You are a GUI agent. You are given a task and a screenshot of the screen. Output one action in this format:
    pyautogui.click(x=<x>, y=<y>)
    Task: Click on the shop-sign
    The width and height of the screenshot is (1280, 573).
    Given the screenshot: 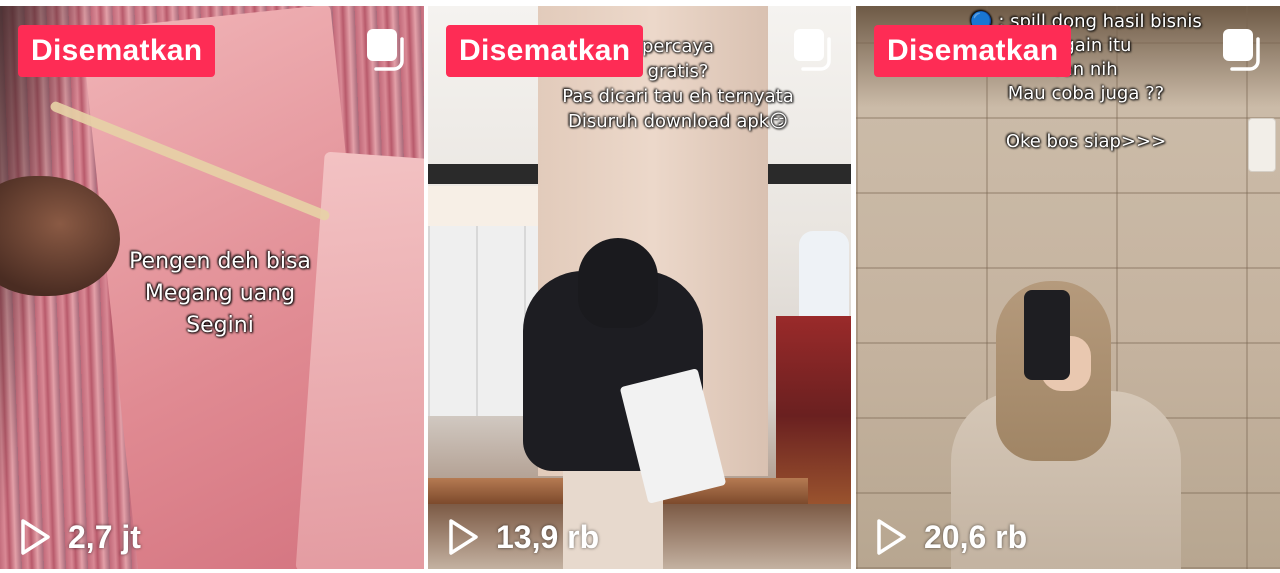 What is the action you would take?
    pyautogui.click(x=485, y=206)
    